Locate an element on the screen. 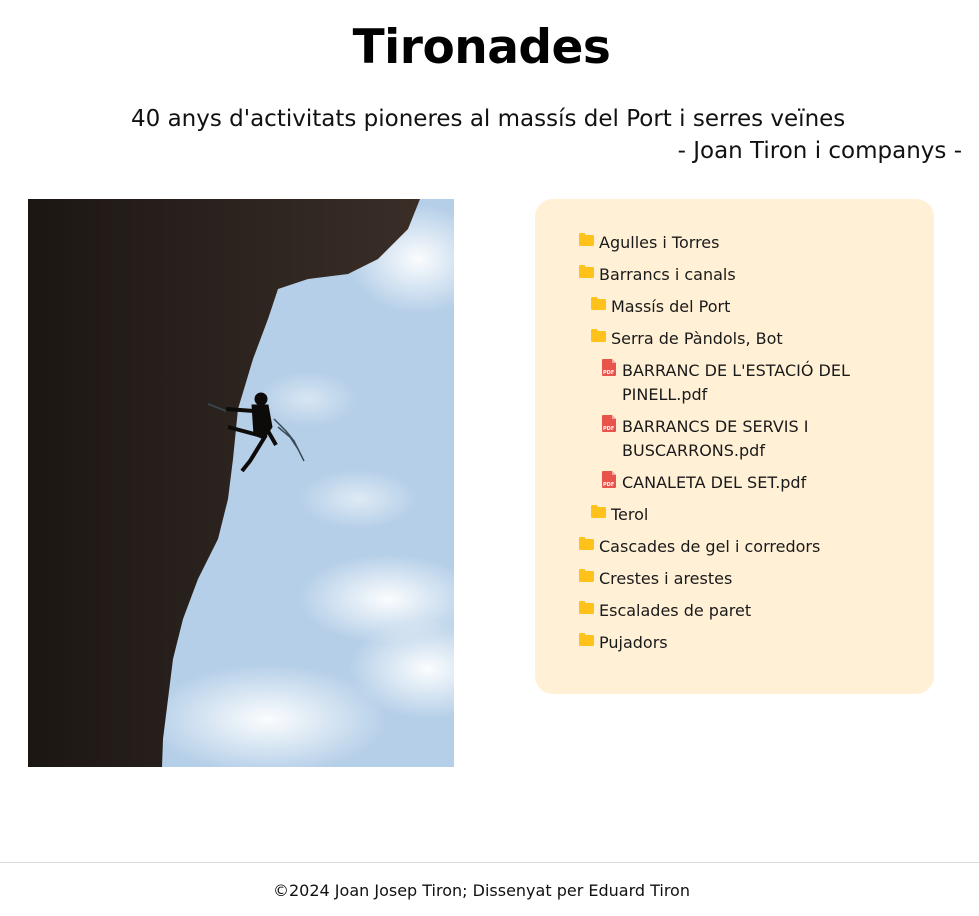  site-author: - Joan Tiron i companys - is located at coordinates (819, 151).